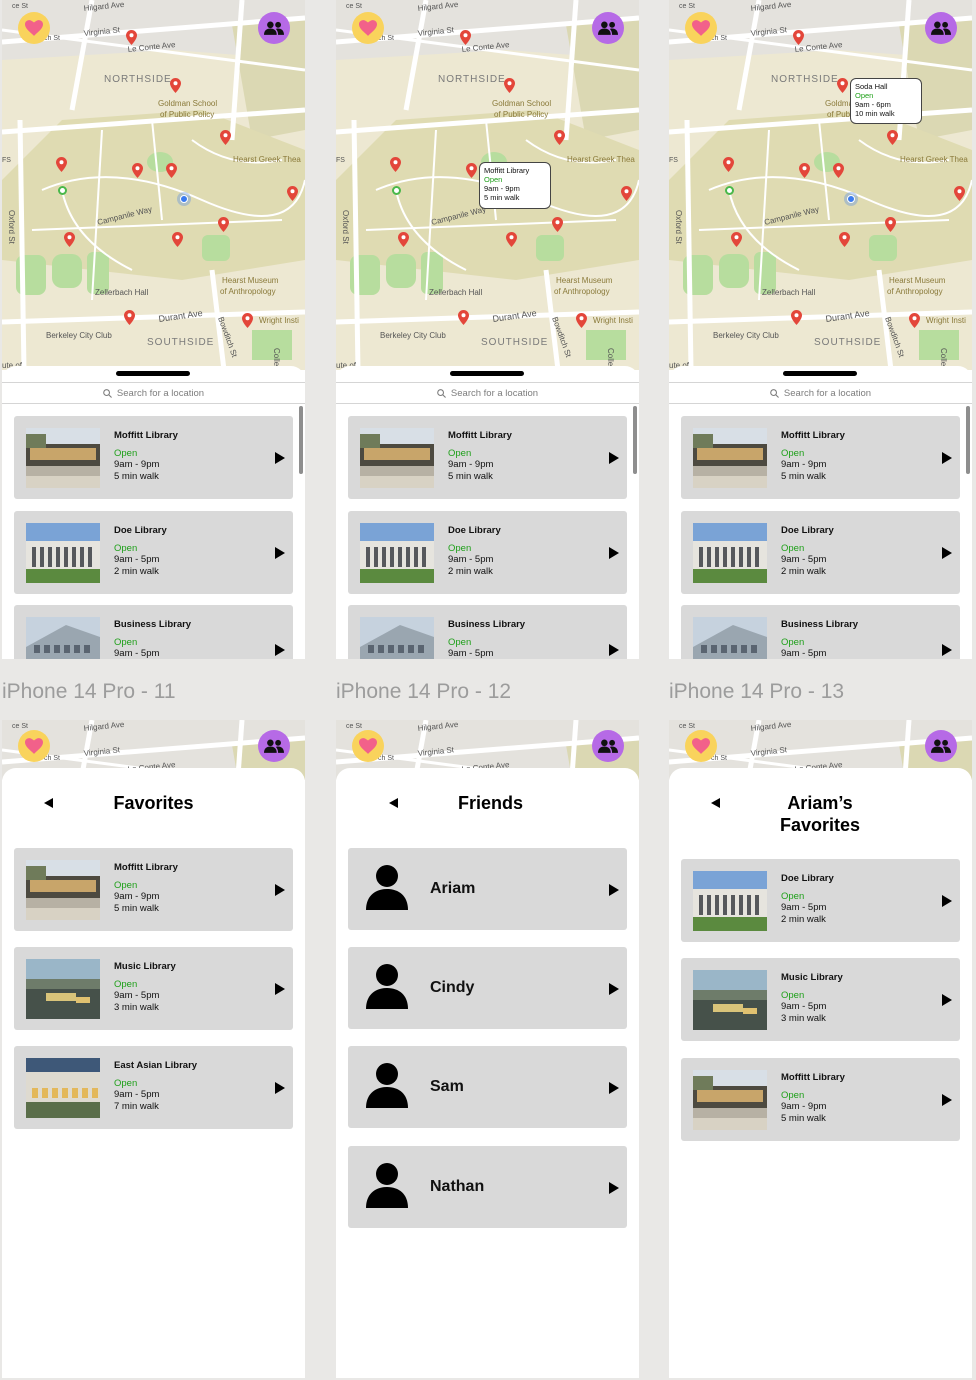 This screenshot has height=1380, width=976. Describe the element at coordinates (487, 1087) in the screenshot. I see `friend-card: Sam` at that location.